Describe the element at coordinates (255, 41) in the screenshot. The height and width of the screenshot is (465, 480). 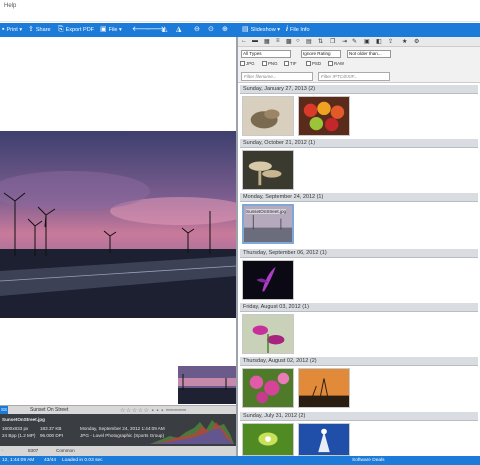
I see `folder-icon: ▬` at that location.